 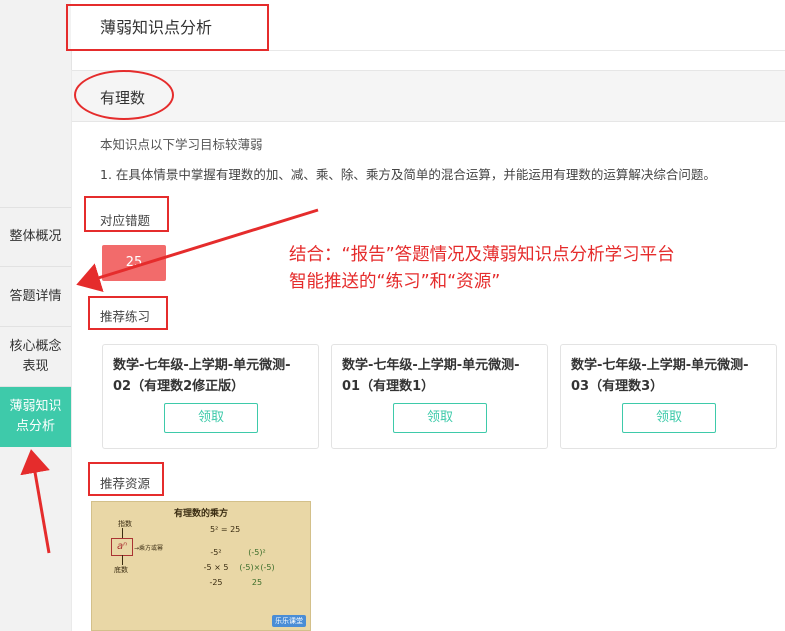 I want to click on page-title: 薄弱知识点分析, so click(x=156, y=27).